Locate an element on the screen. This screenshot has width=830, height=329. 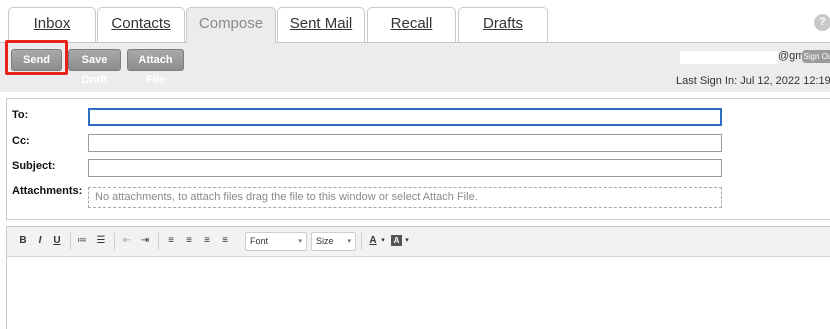
help-icon: ? is located at coordinates (822, 22).